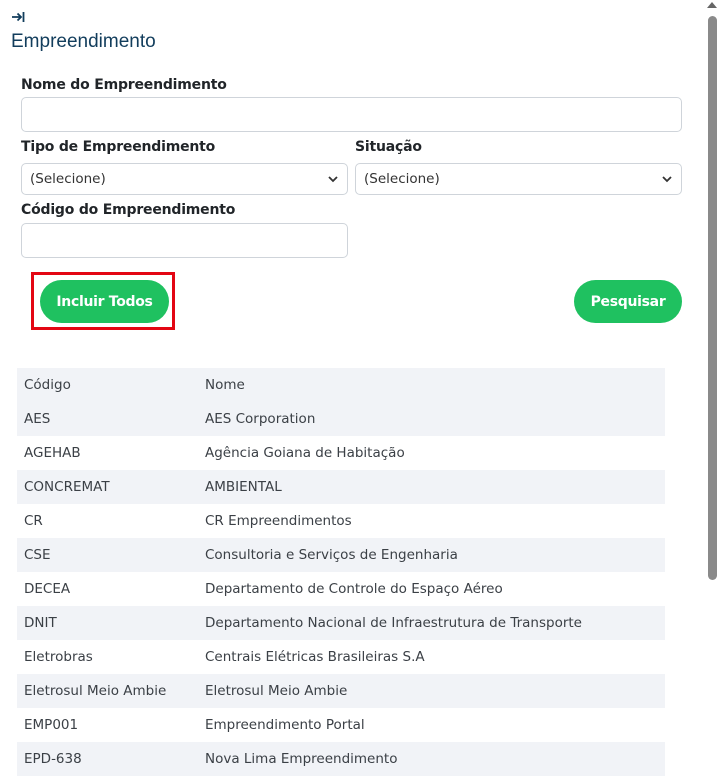 This screenshot has width=720, height=776. What do you see at coordinates (305, 453) in the screenshot?
I see `cell-nome: Agência Goiana de Habitação` at bounding box center [305, 453].